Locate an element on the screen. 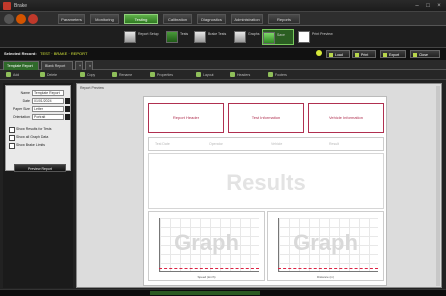  results-section: Results is located at coordinates (266, 181).